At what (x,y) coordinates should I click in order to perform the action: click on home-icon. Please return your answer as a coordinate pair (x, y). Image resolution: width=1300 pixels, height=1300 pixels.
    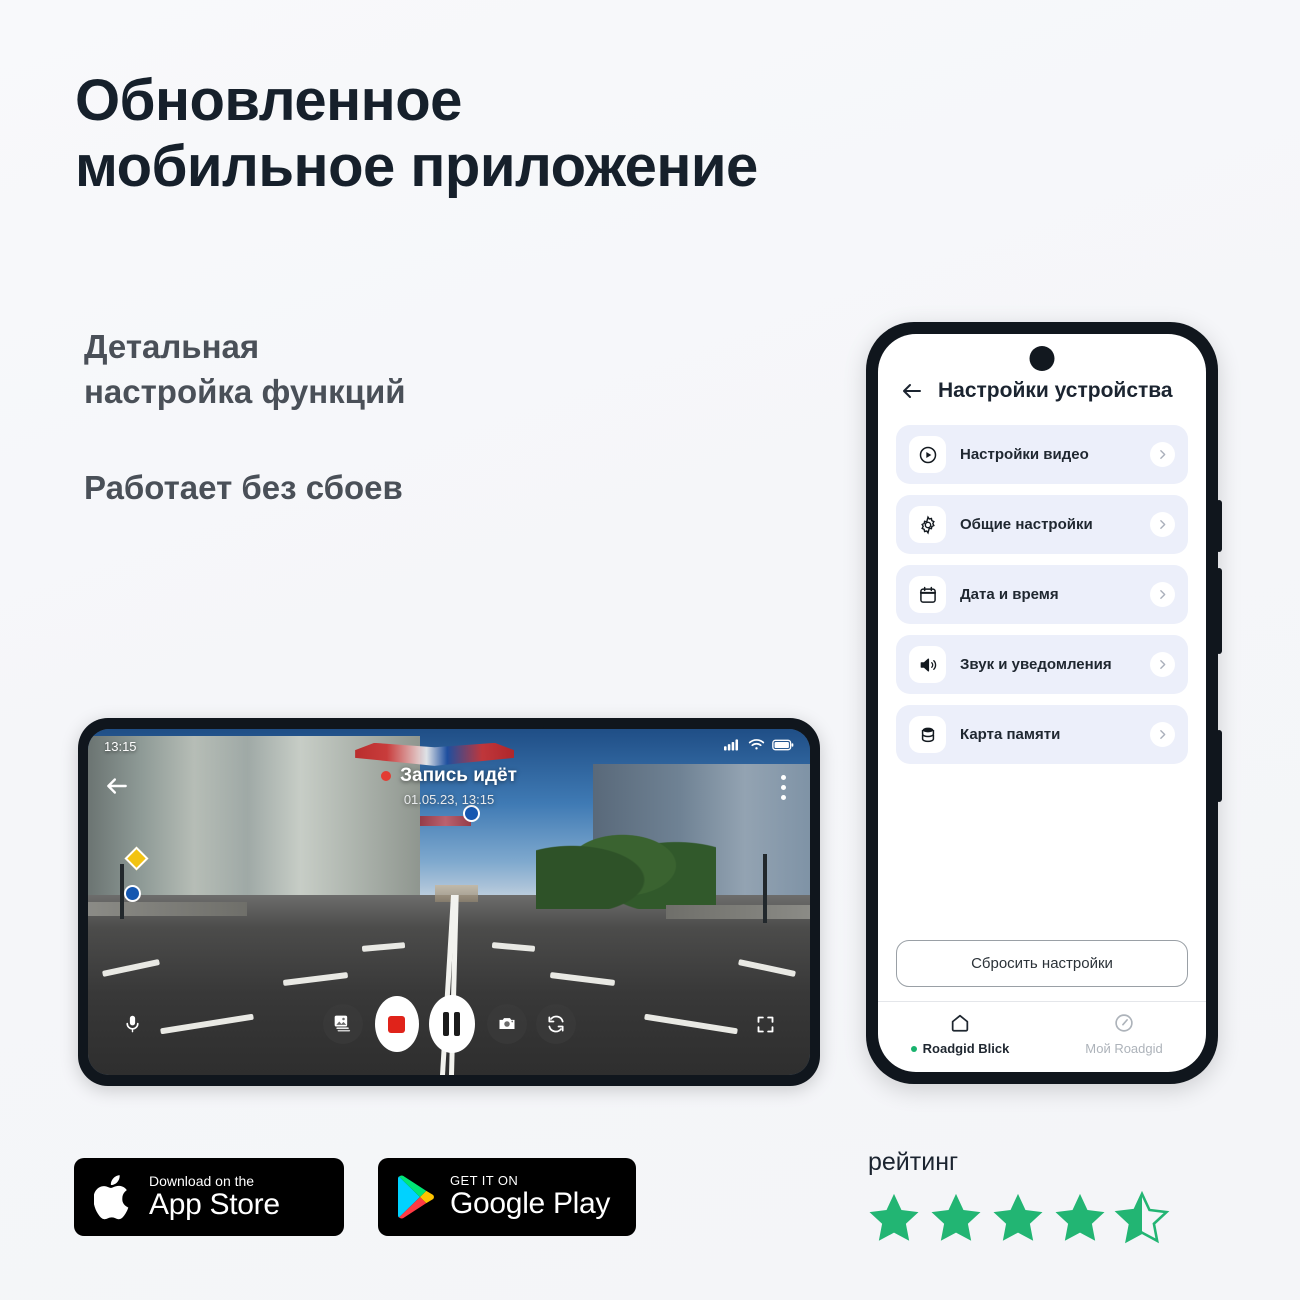
    Looking at the image, I should click on (960, 1023).